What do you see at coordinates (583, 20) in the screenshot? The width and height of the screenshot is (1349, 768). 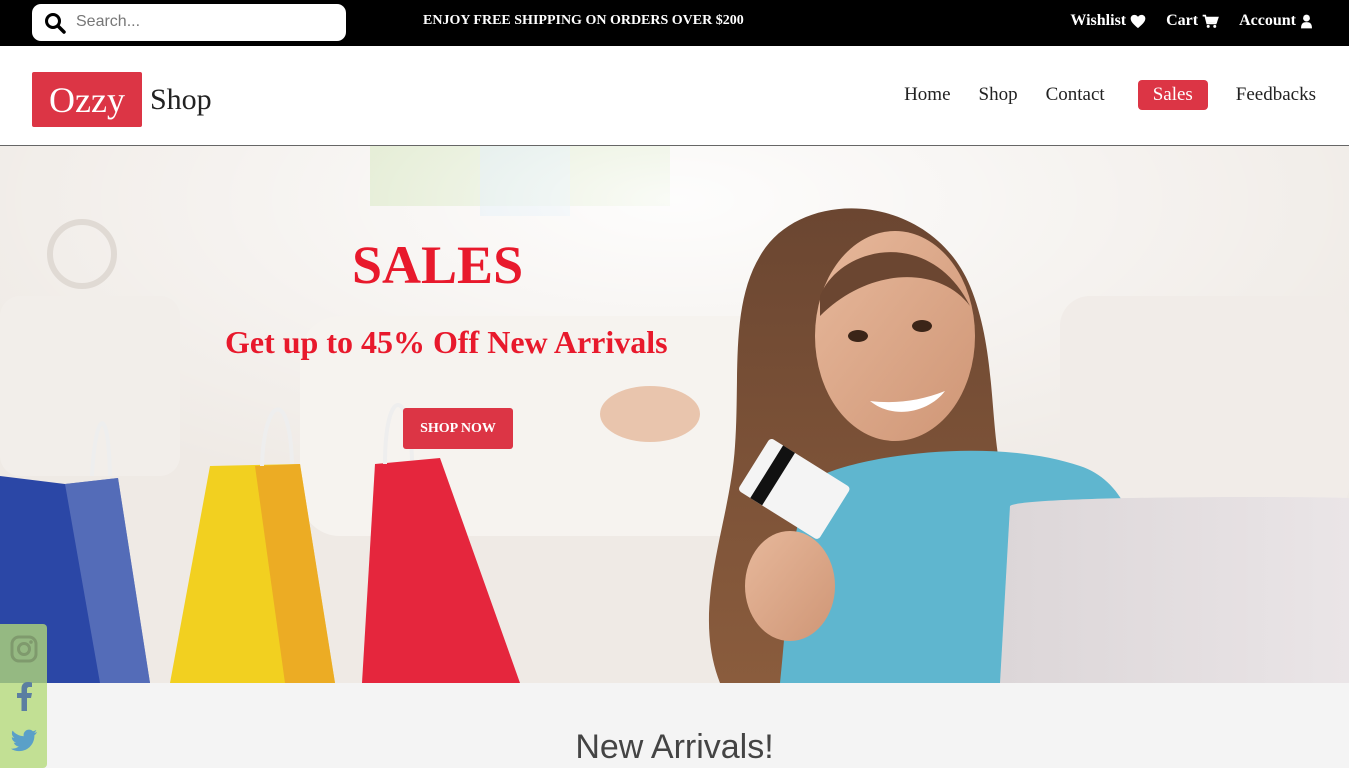 I see `promo-banner: ENJOY FREE SHIPPING ON ORDERS OVER $200` at bounding box center [583, 20].